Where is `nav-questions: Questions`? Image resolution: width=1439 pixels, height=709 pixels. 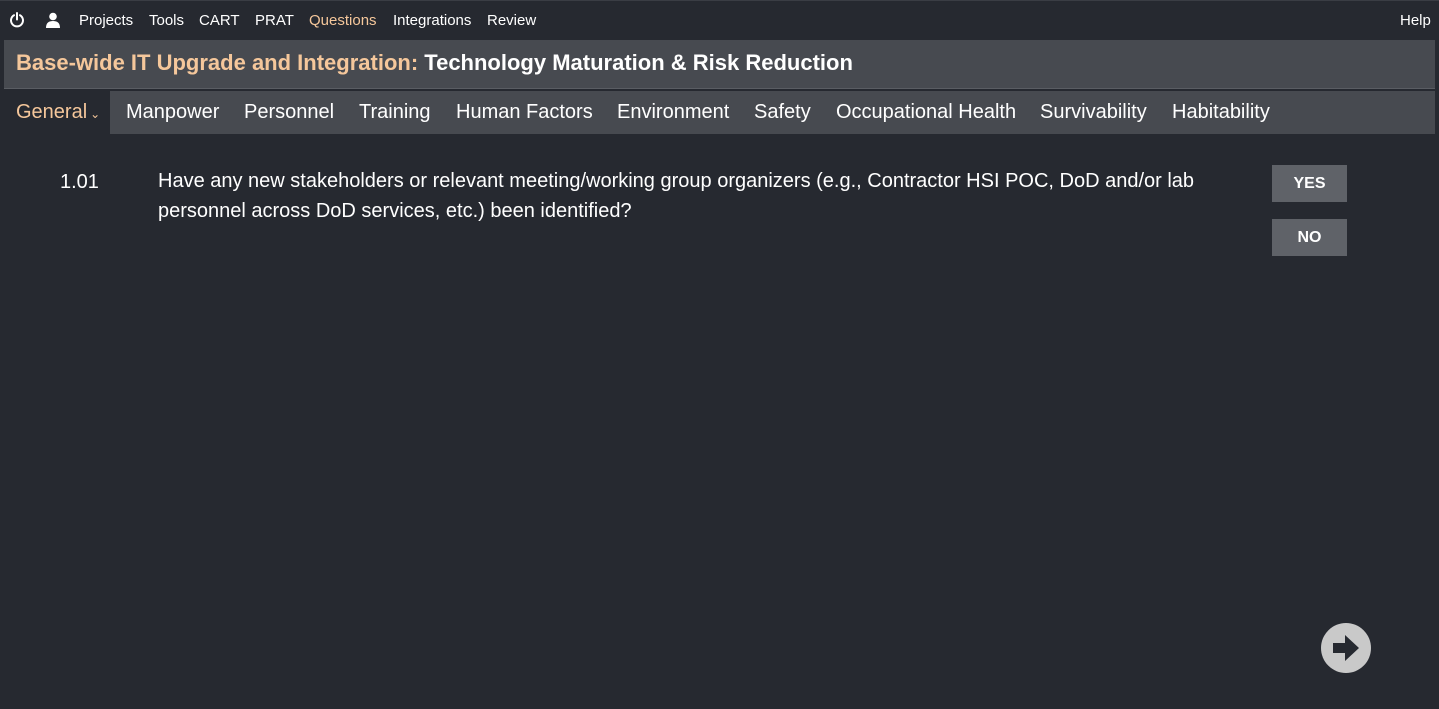
nav-questions: Questions is located at coordinates (343, 21).